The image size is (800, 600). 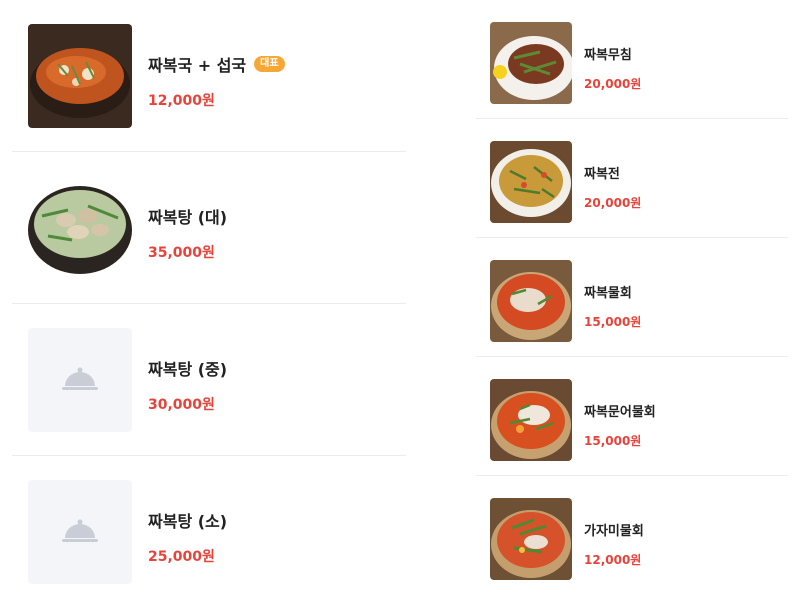 What do you see at coordinates (197, 64) in the screenshot?
I see `menu-item-name: 짜복국 + 섭국` at bounding box center [197, 64].